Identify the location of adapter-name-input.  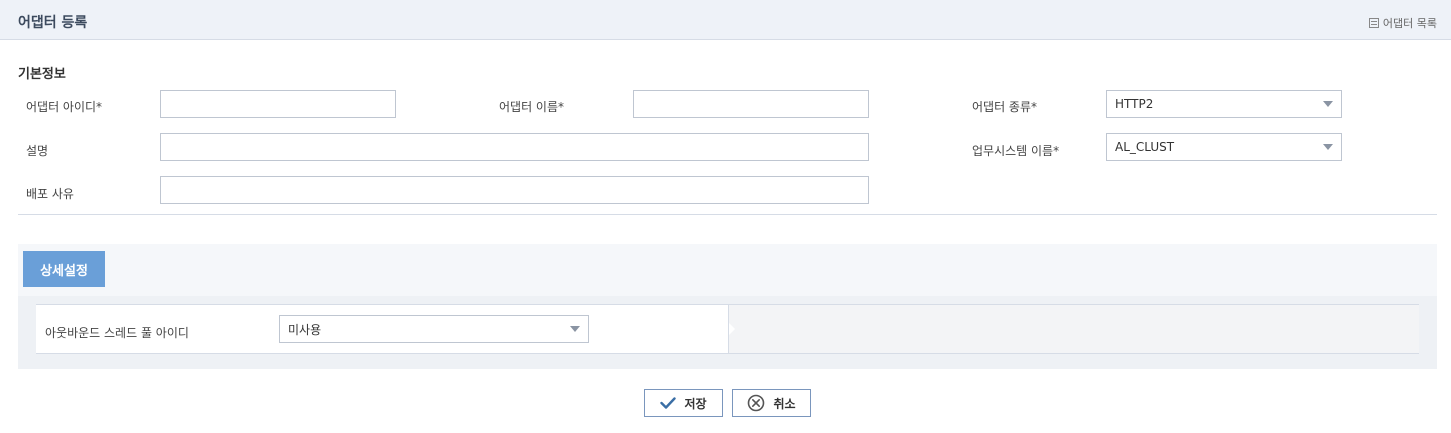
(751, 104).